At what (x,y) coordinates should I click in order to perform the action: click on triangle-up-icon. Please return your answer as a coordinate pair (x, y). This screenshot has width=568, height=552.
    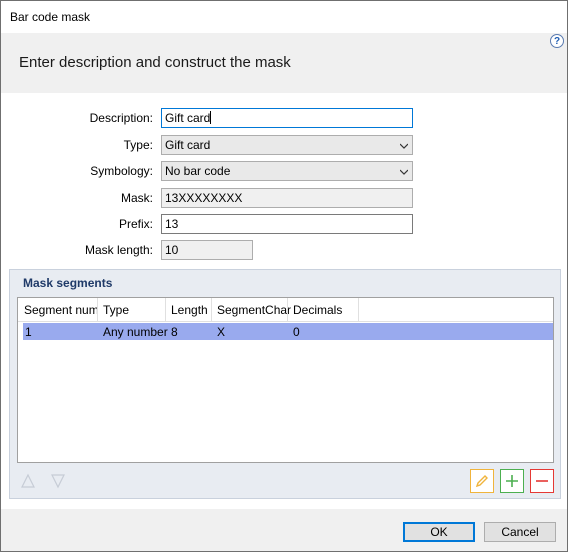
    Looking at the image, I should click on (28, 480).